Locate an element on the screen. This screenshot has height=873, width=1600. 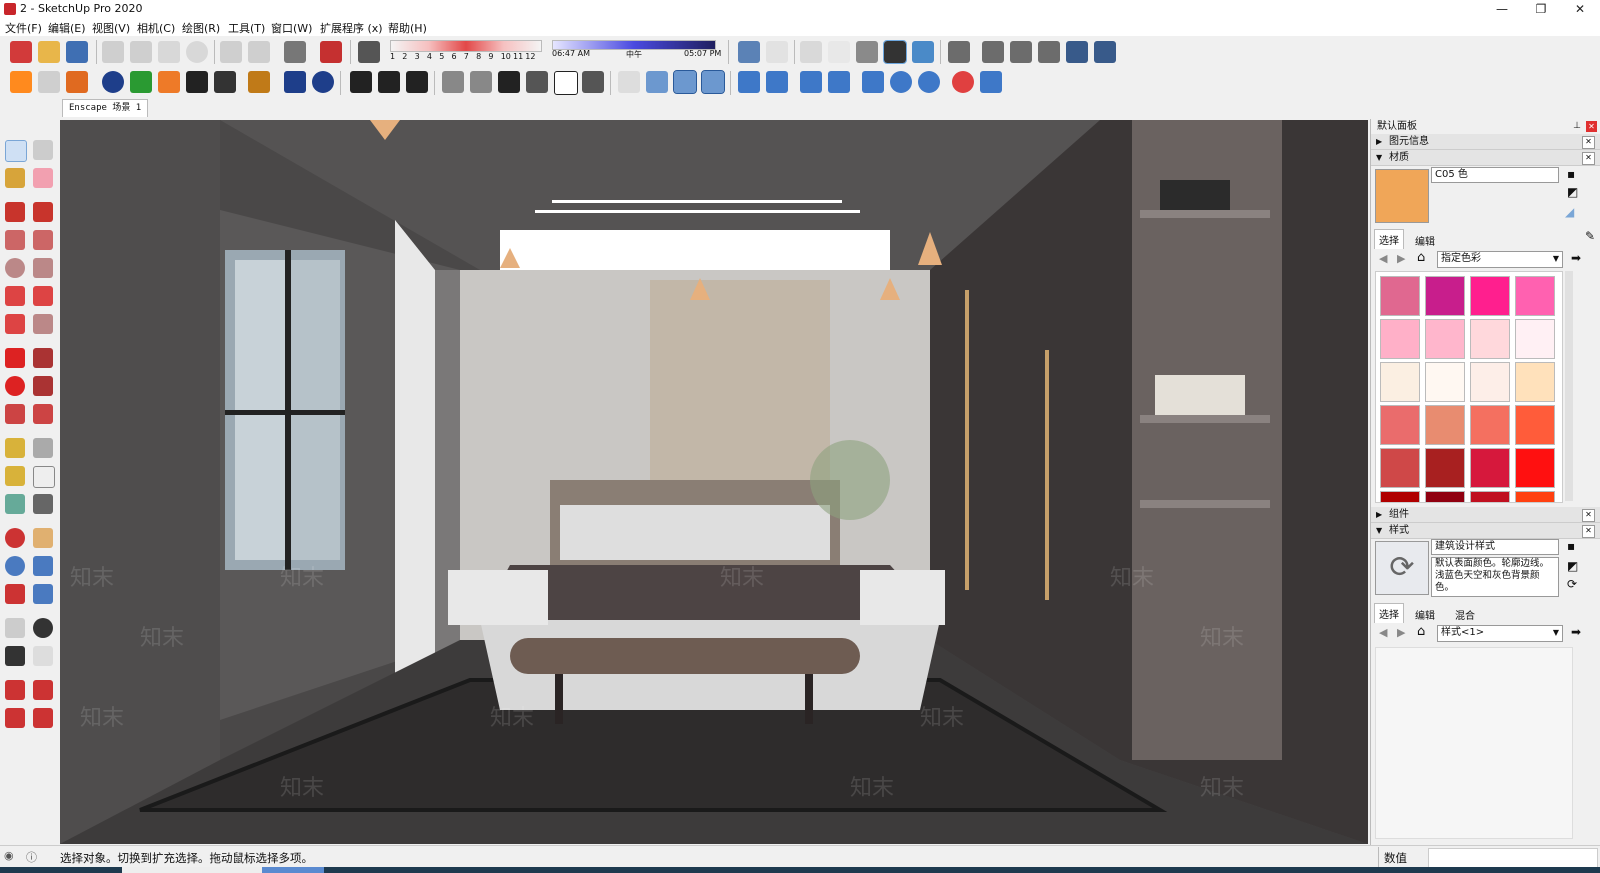
styles-tab-edit: 编辑 is located at coordinates (1425, 614).